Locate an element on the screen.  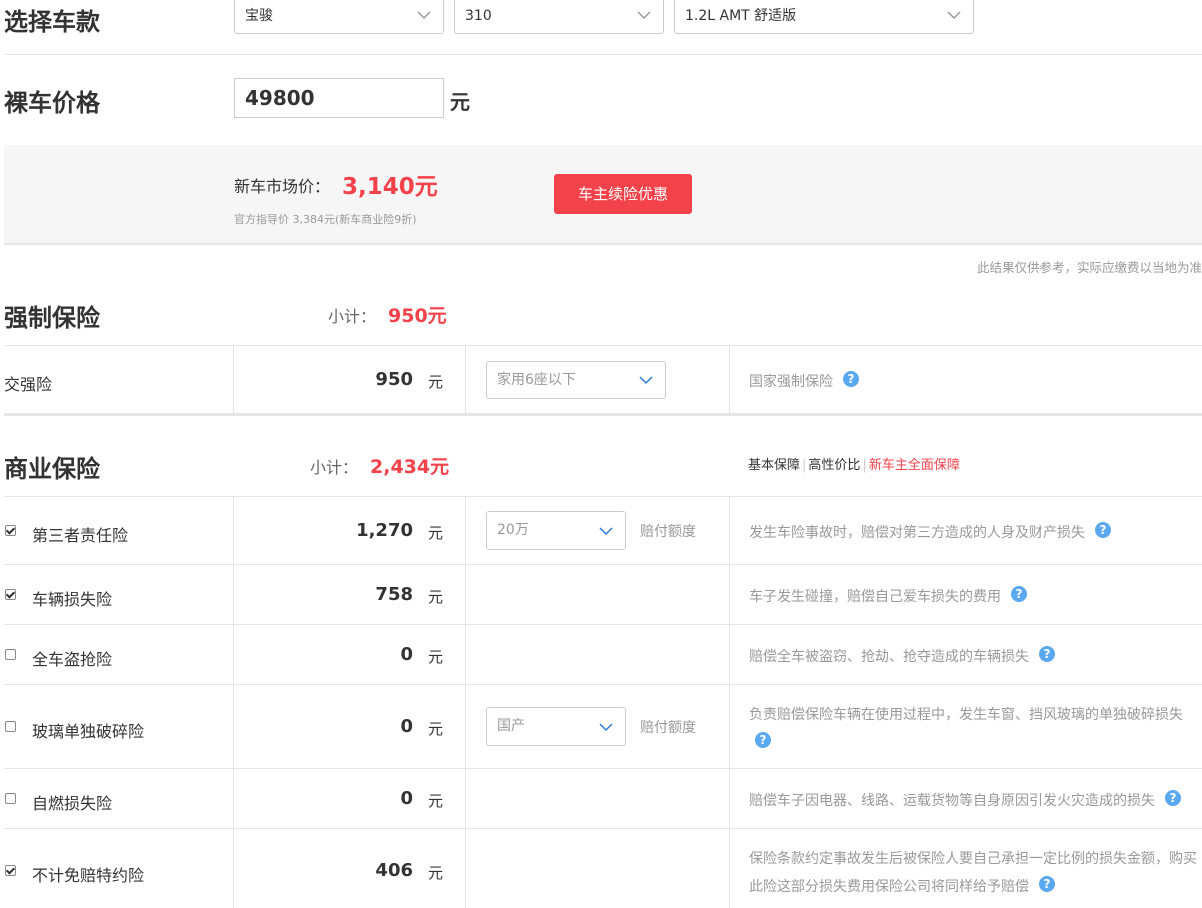
coverage-select-value: 20万 is located at coordinates (513, 530).